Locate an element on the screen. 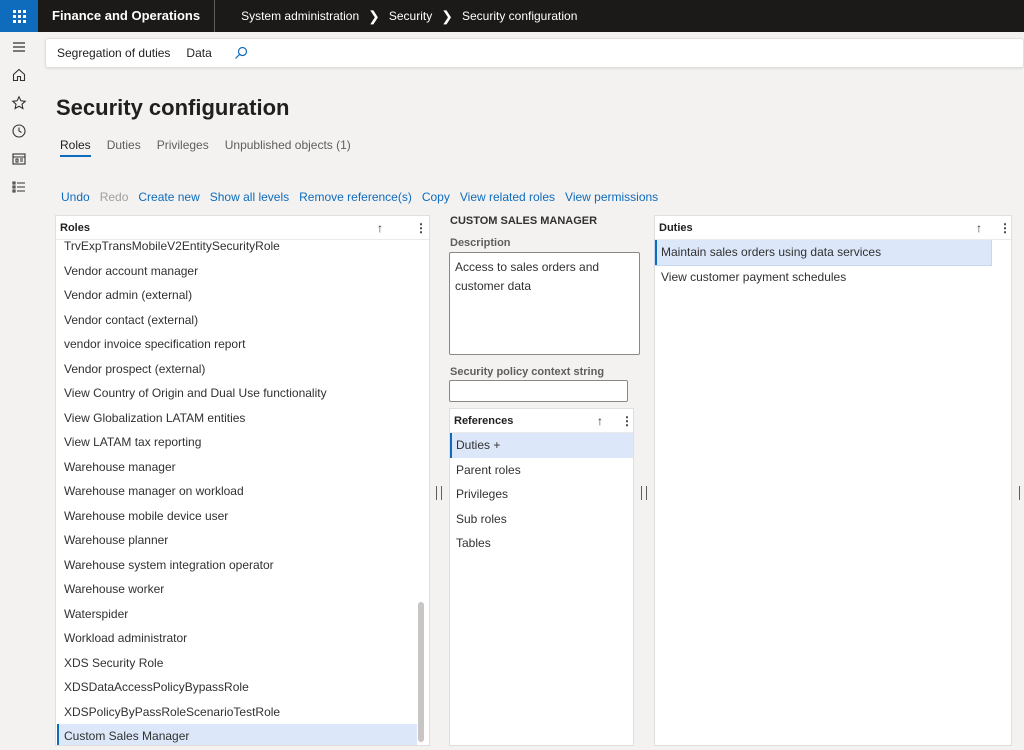 The height and width of the screenshot is (750, 1024). workspaces-icon is located at coordinates (19, 159).